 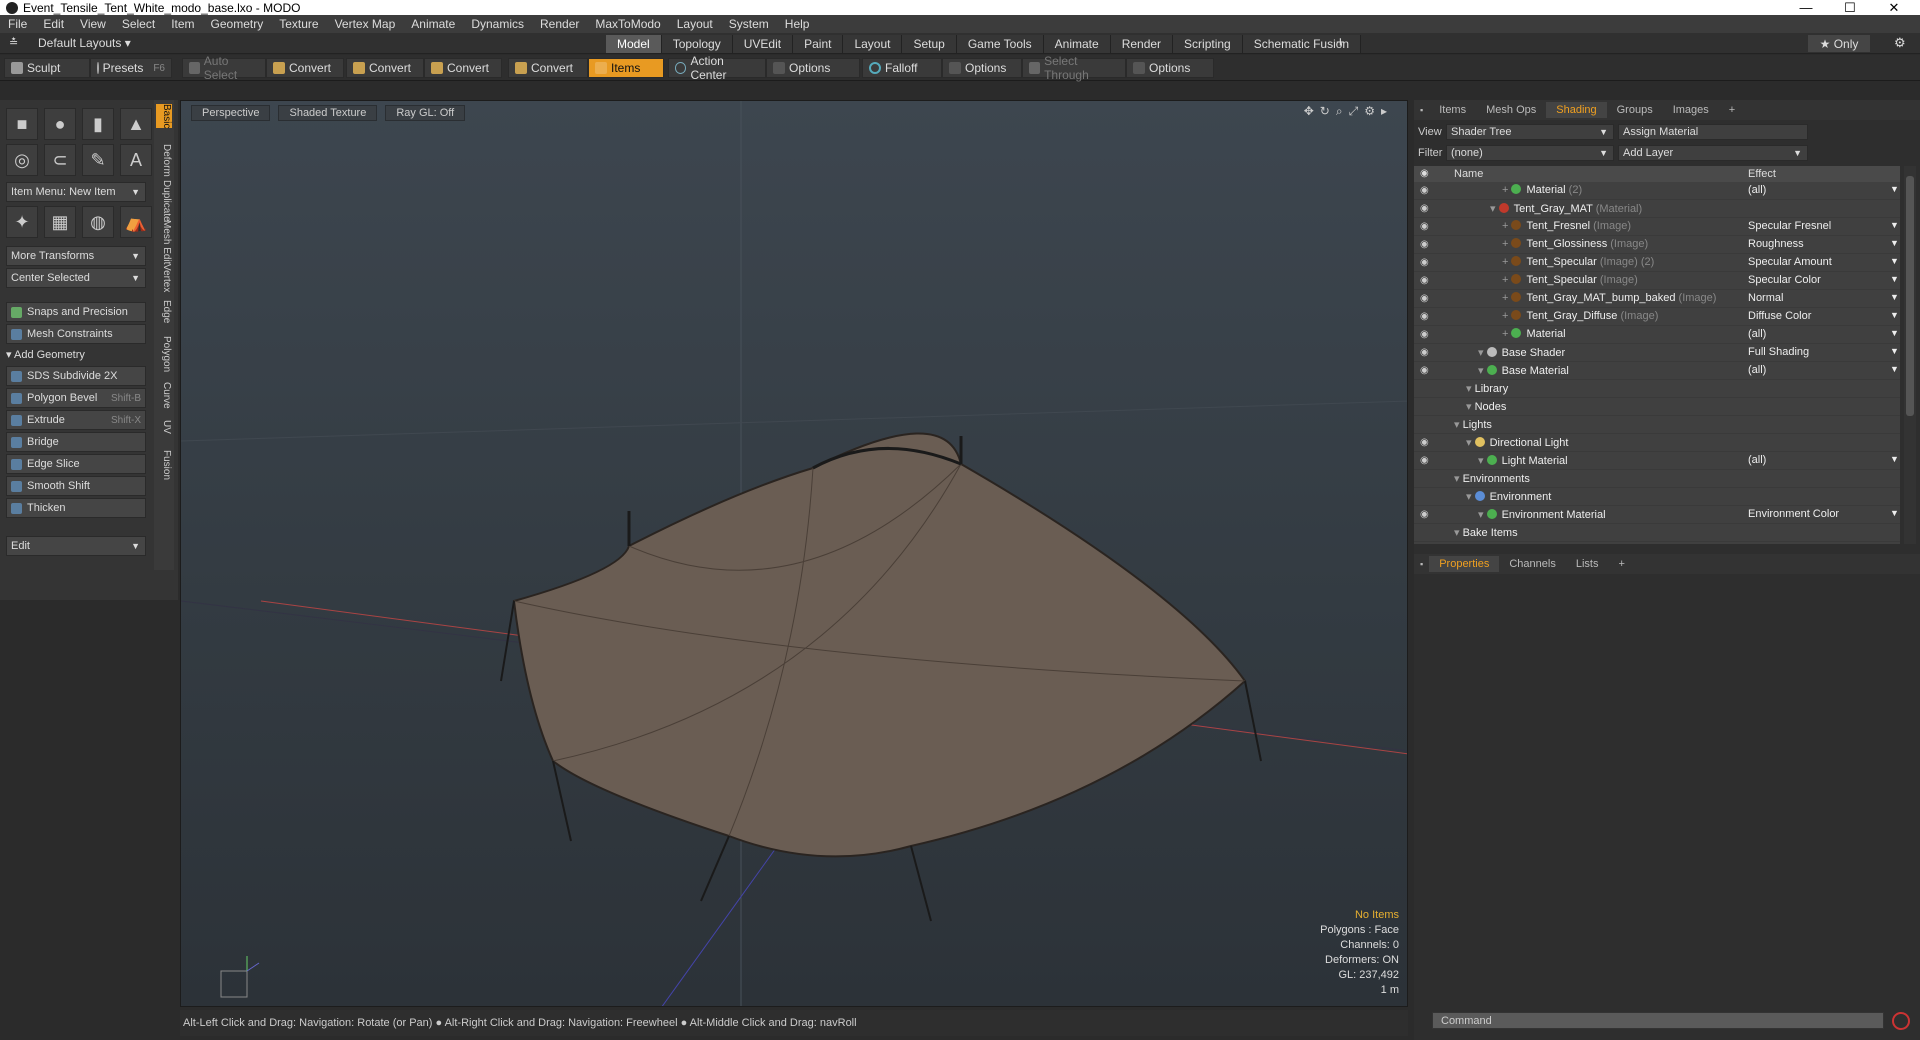 What do you see at coordinates (1713, 152) in the screenshot?
I see `add-layer-dropdown: Add Layer ▼` at bounding box center [1713, 152].